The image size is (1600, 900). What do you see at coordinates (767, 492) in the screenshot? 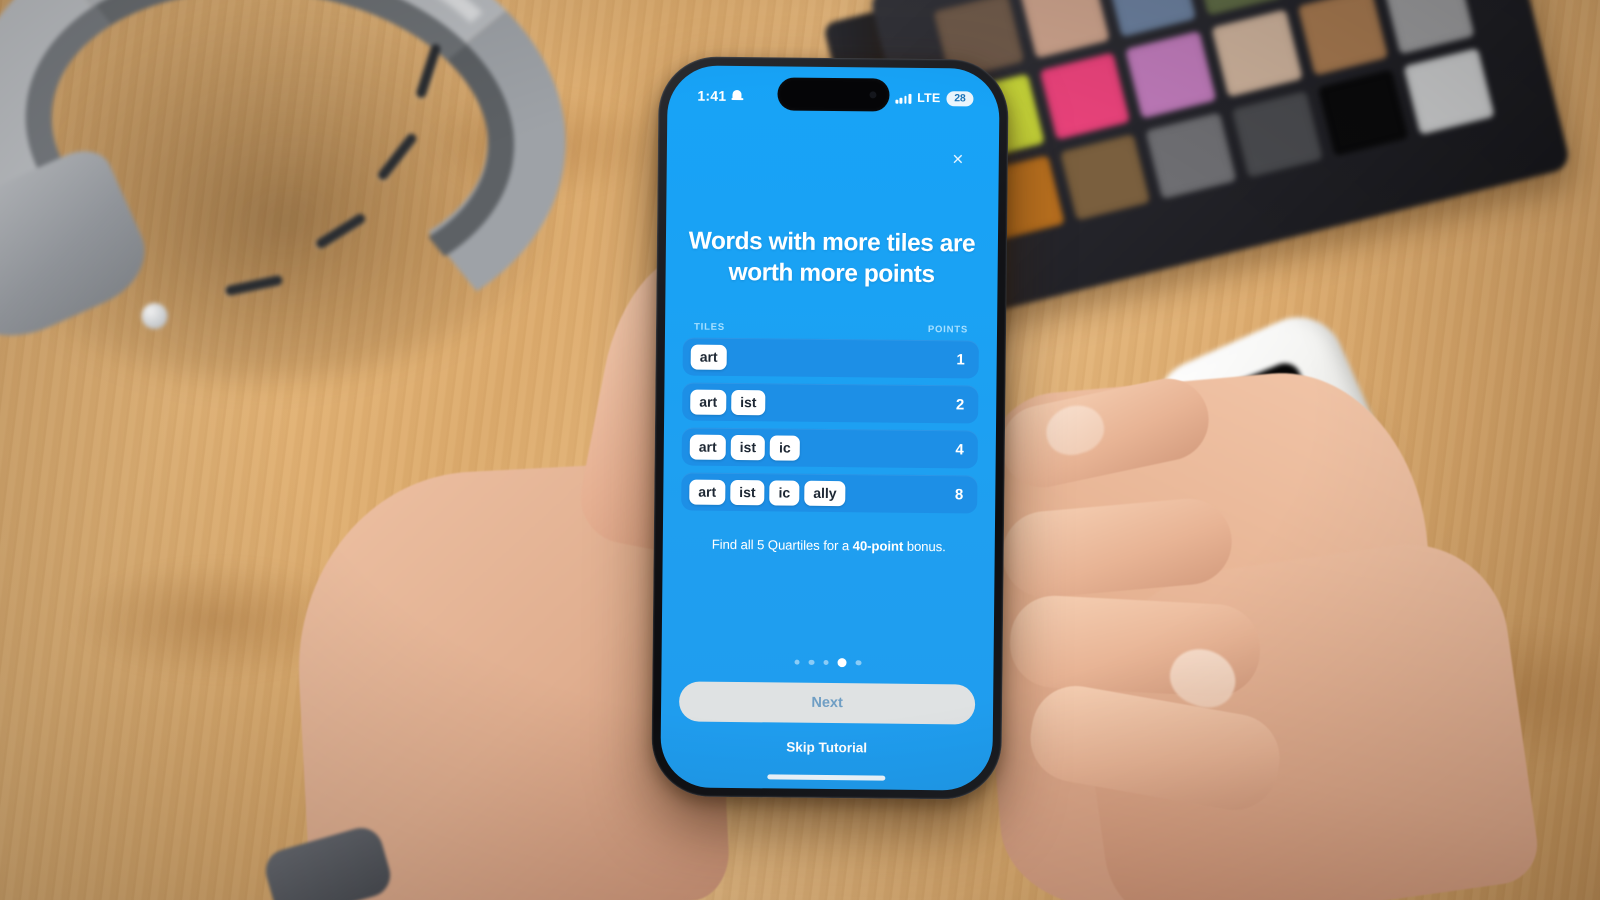
I see `tile-group: art ist ic ally` at bounding box center [767, 492].